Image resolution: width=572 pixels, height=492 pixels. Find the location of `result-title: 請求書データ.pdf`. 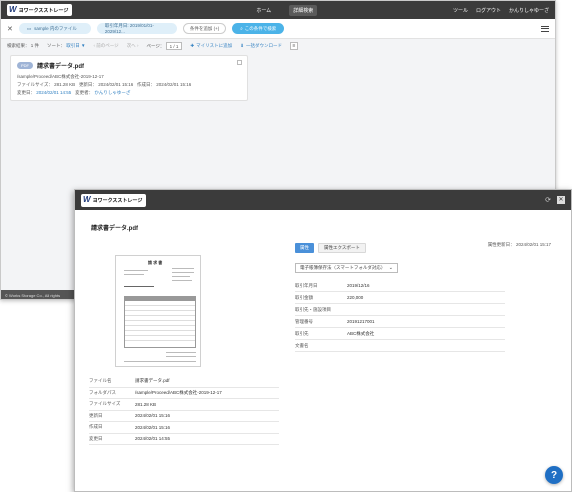

result-title: 請求書データ.pdf is located at coordinates (60, 65).